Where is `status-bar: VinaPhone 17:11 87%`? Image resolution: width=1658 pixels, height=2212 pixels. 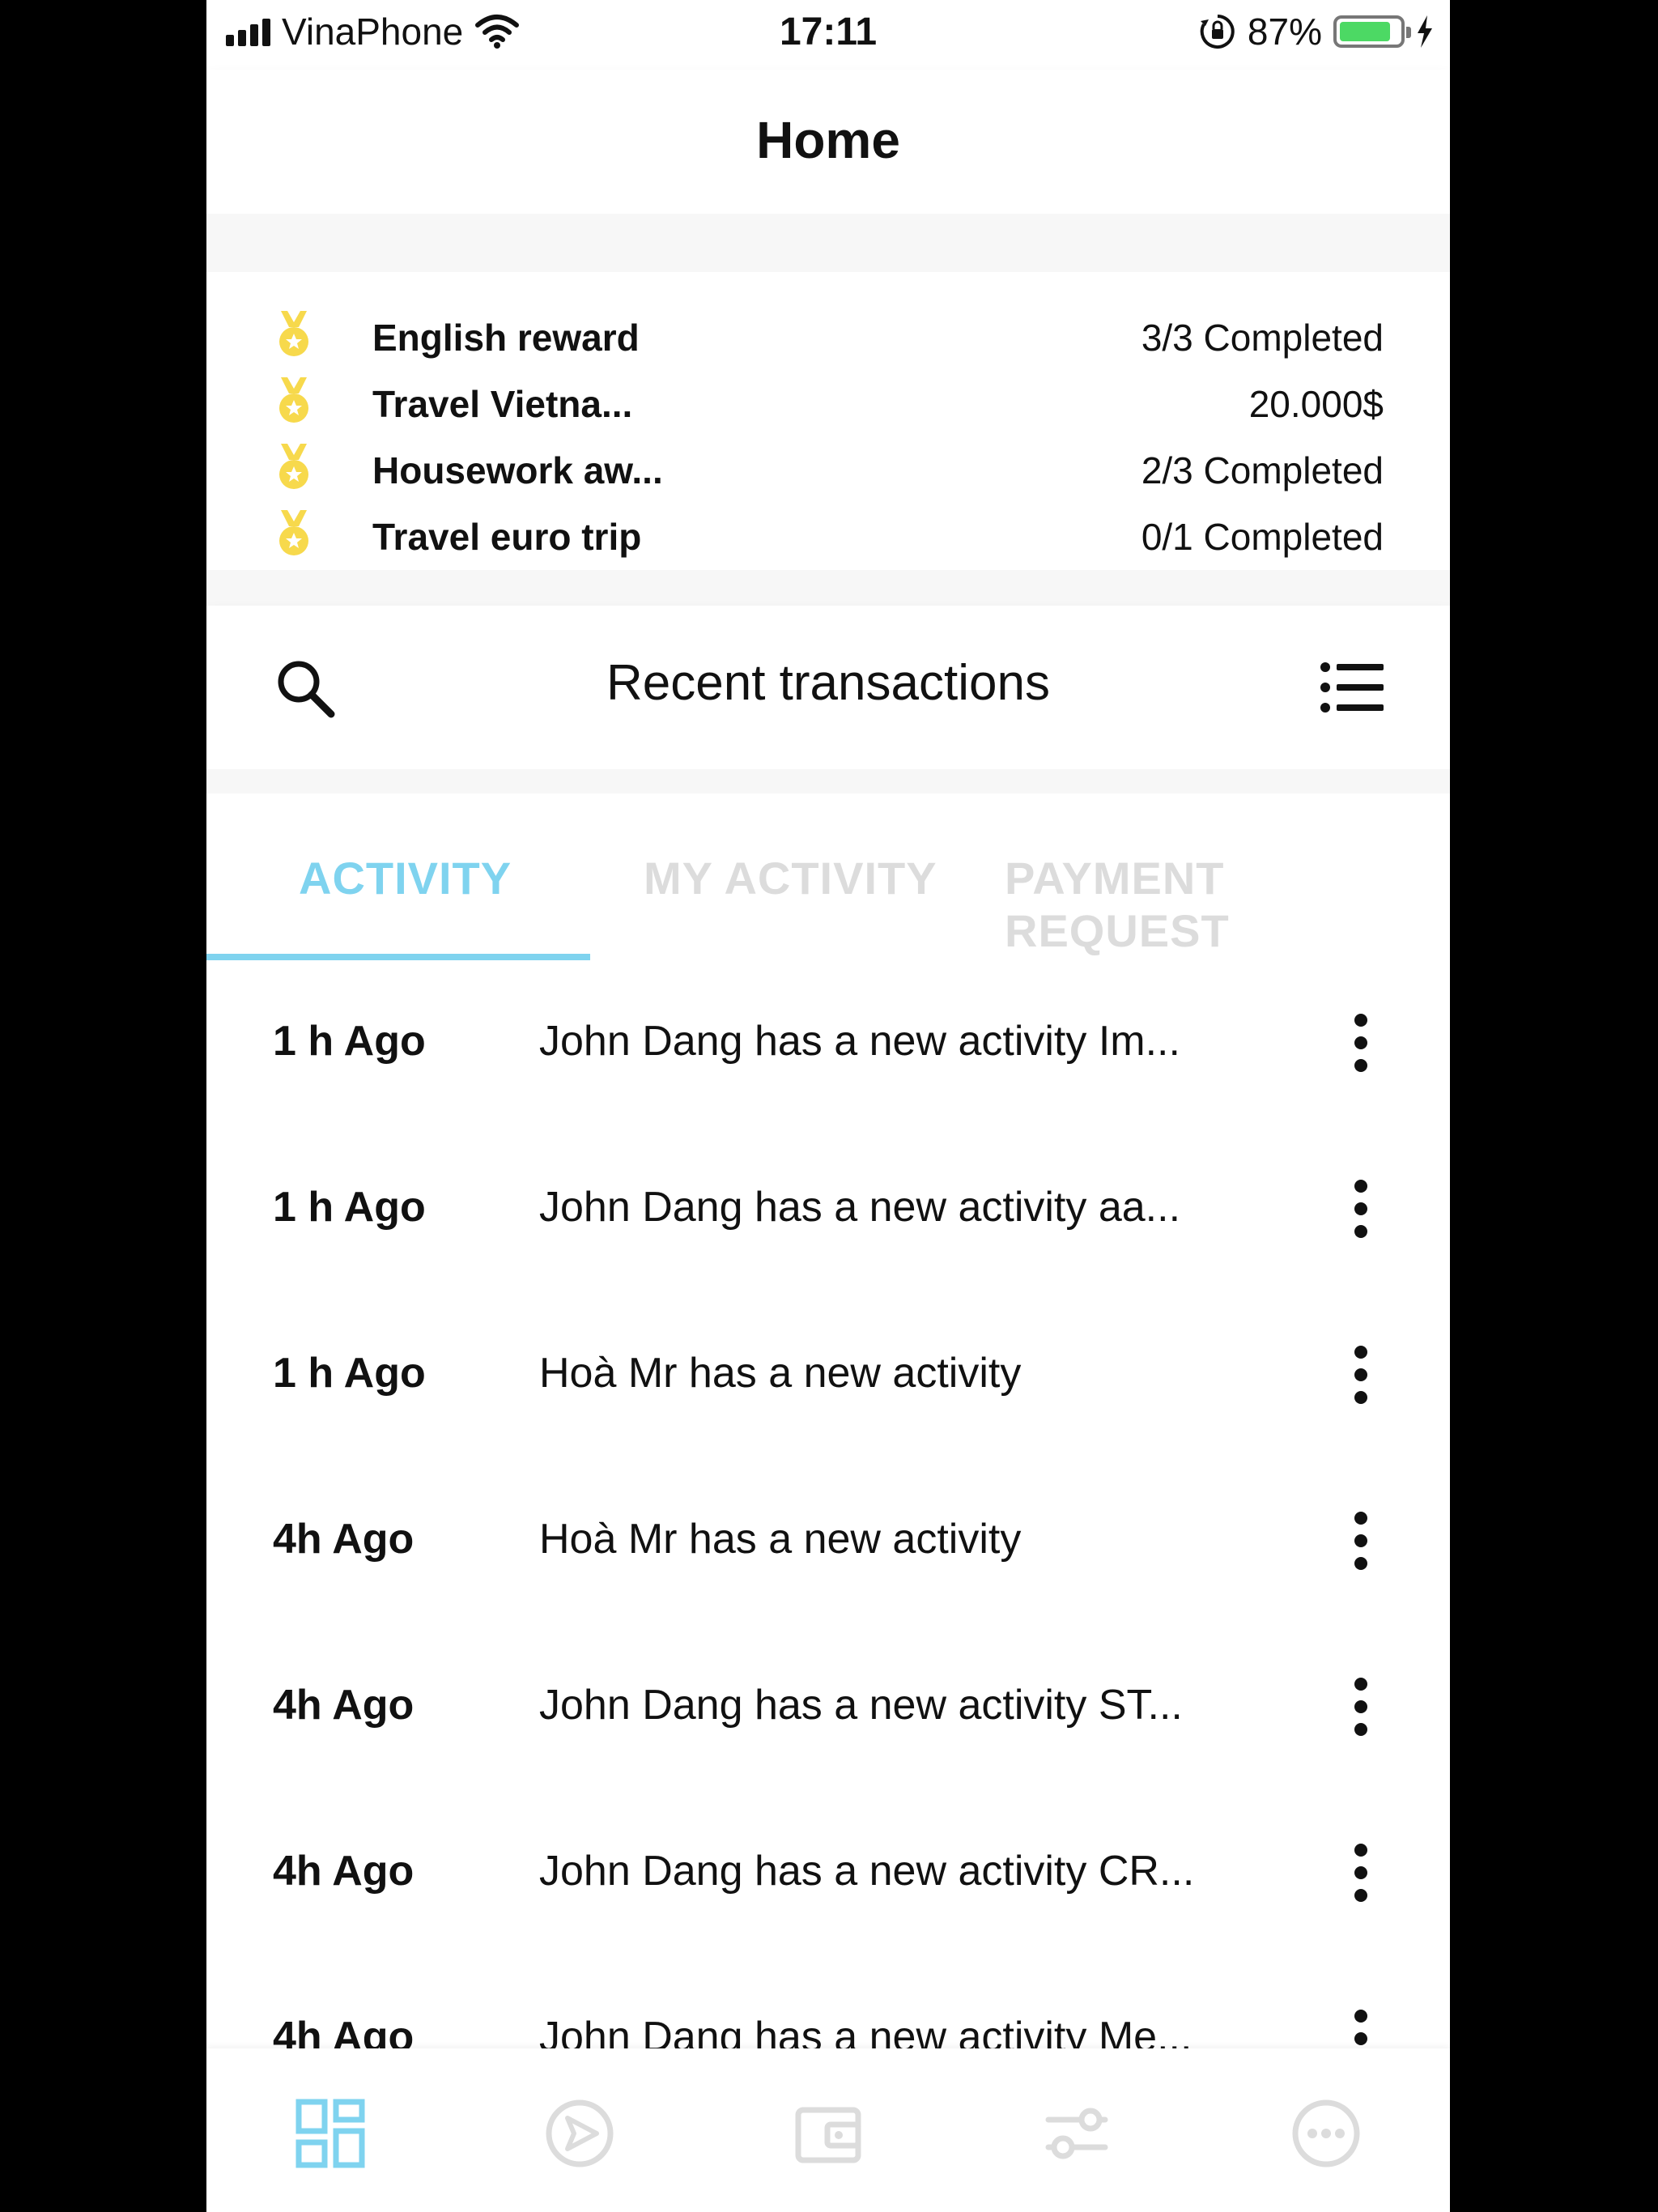
status-bar: VinaPhone 17:11 87% is located at coordinates (828, 35).